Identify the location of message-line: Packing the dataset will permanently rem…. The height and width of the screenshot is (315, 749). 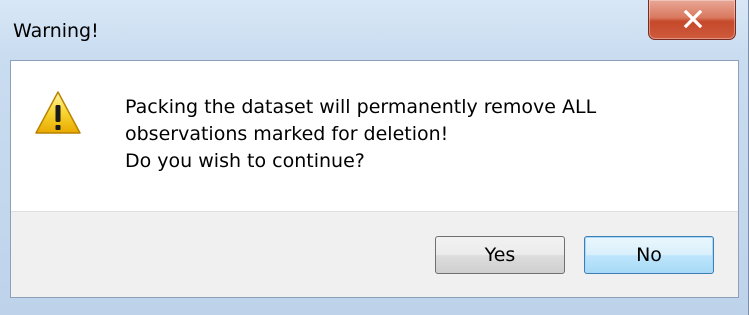
(361, 107).